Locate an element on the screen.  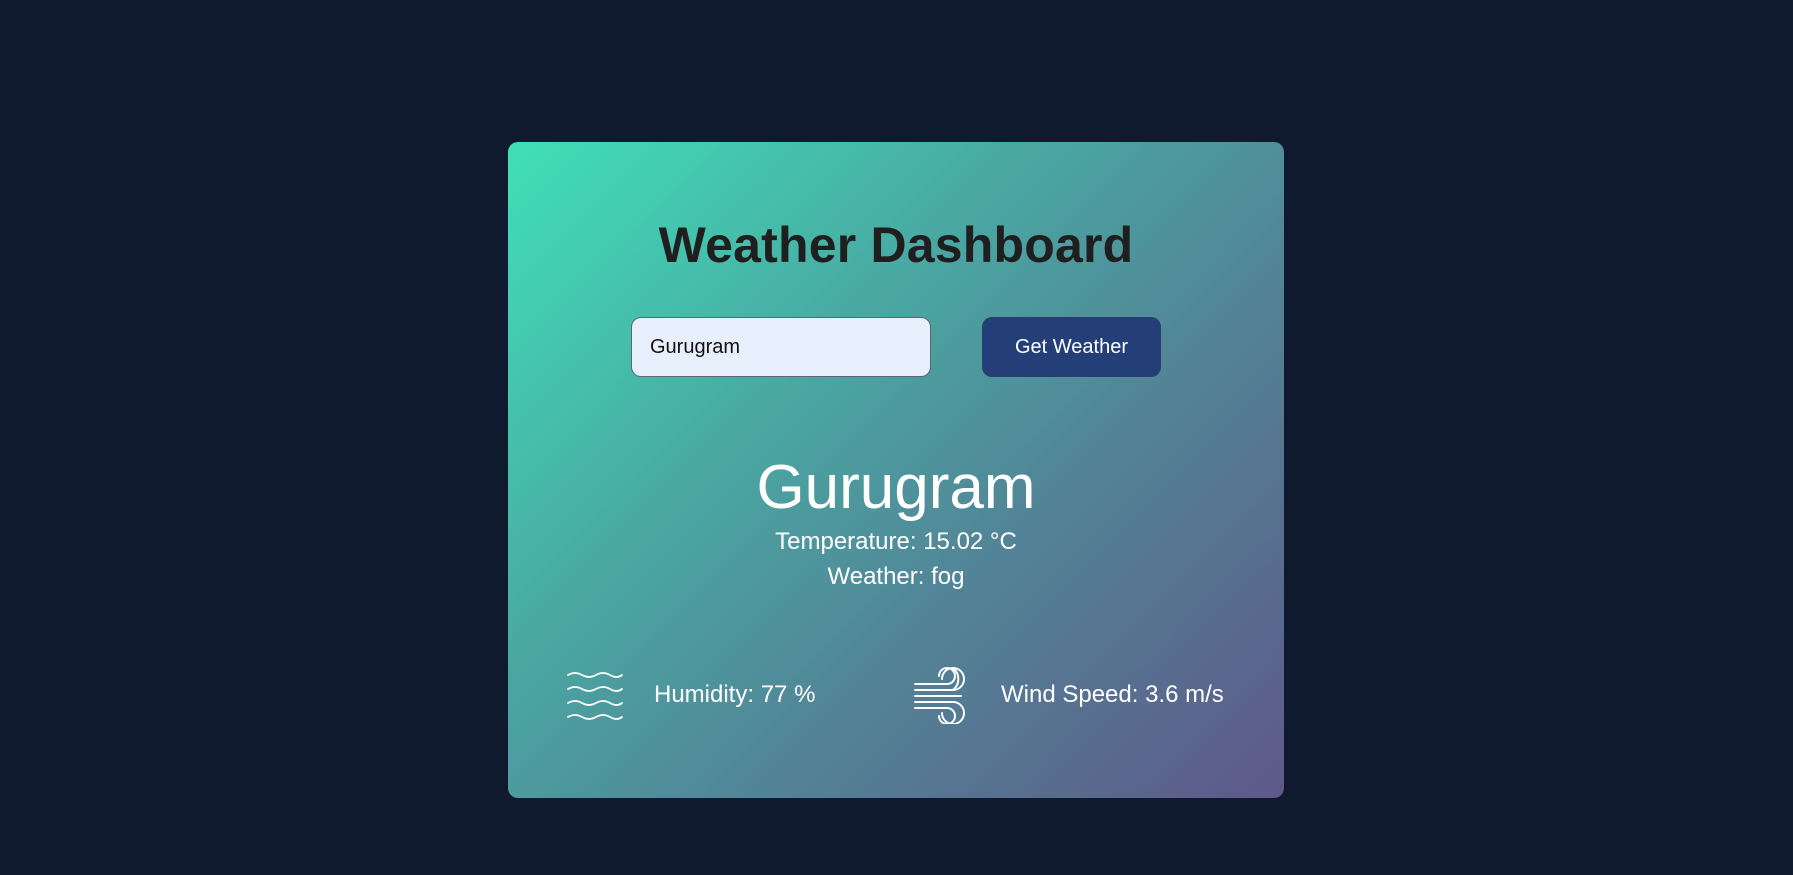
condition-value: fog is located at coordinates (948, 576).